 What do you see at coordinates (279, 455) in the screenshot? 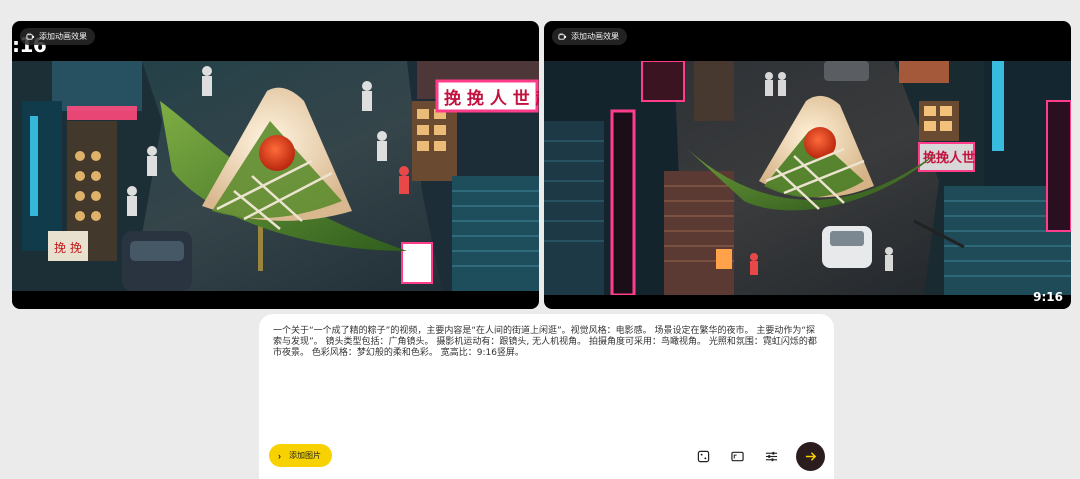
I see `chevron-right-icon: ›` at bounding box center [279, 455].